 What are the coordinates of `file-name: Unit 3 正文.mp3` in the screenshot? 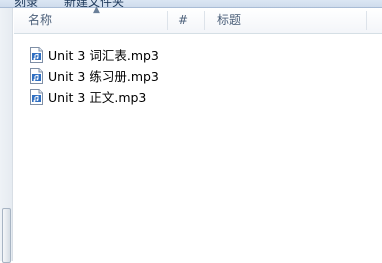 It's located at (97, 97).